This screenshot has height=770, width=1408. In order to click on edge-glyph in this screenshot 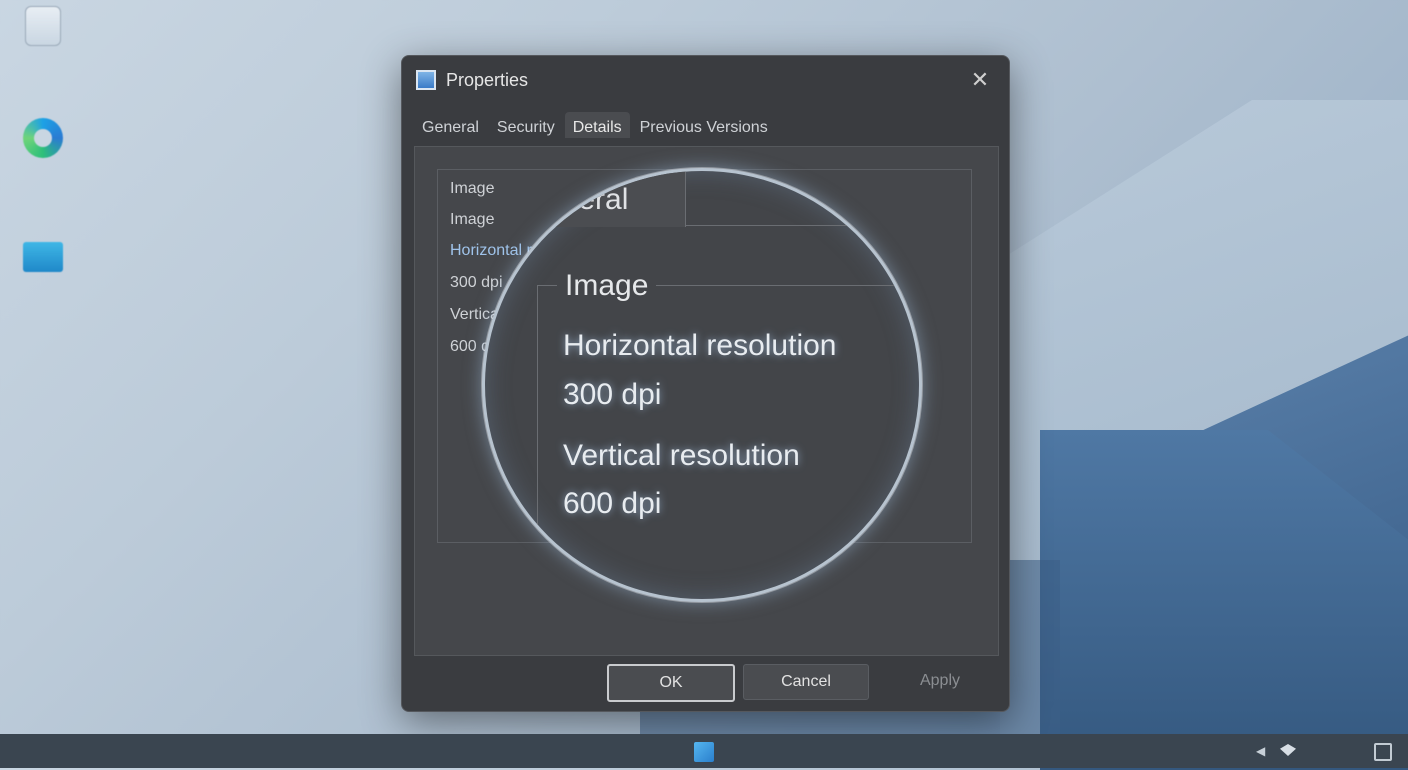, I will do `click(43, 138)`.